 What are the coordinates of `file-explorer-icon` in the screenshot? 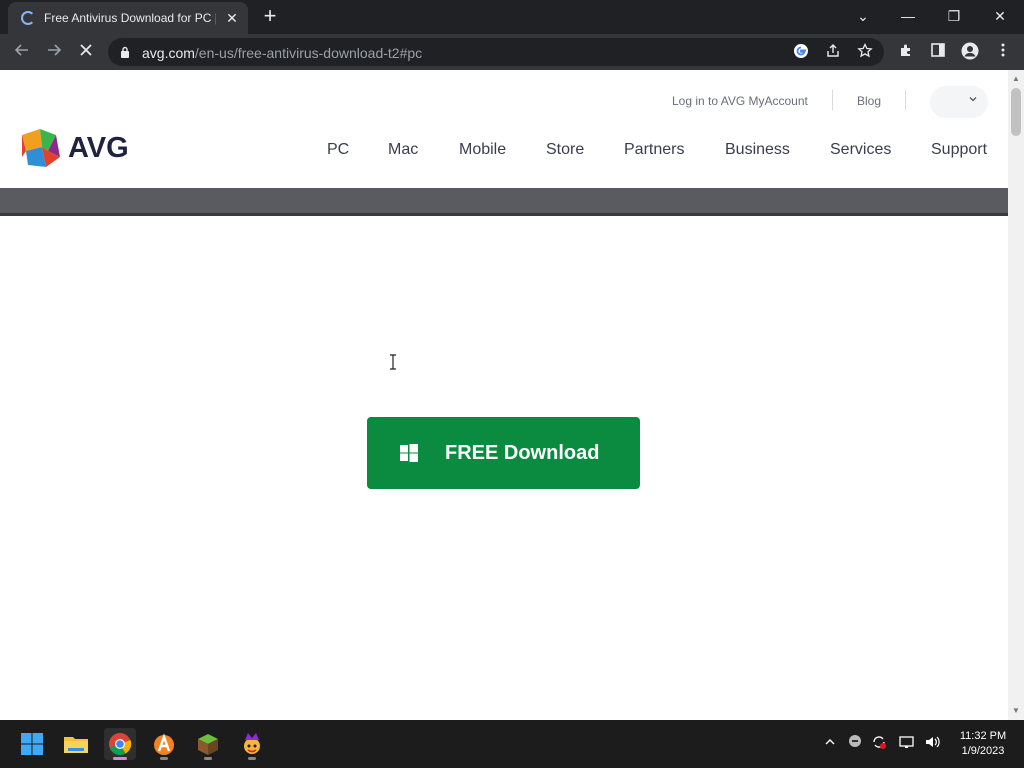 It's located at (76, 745).